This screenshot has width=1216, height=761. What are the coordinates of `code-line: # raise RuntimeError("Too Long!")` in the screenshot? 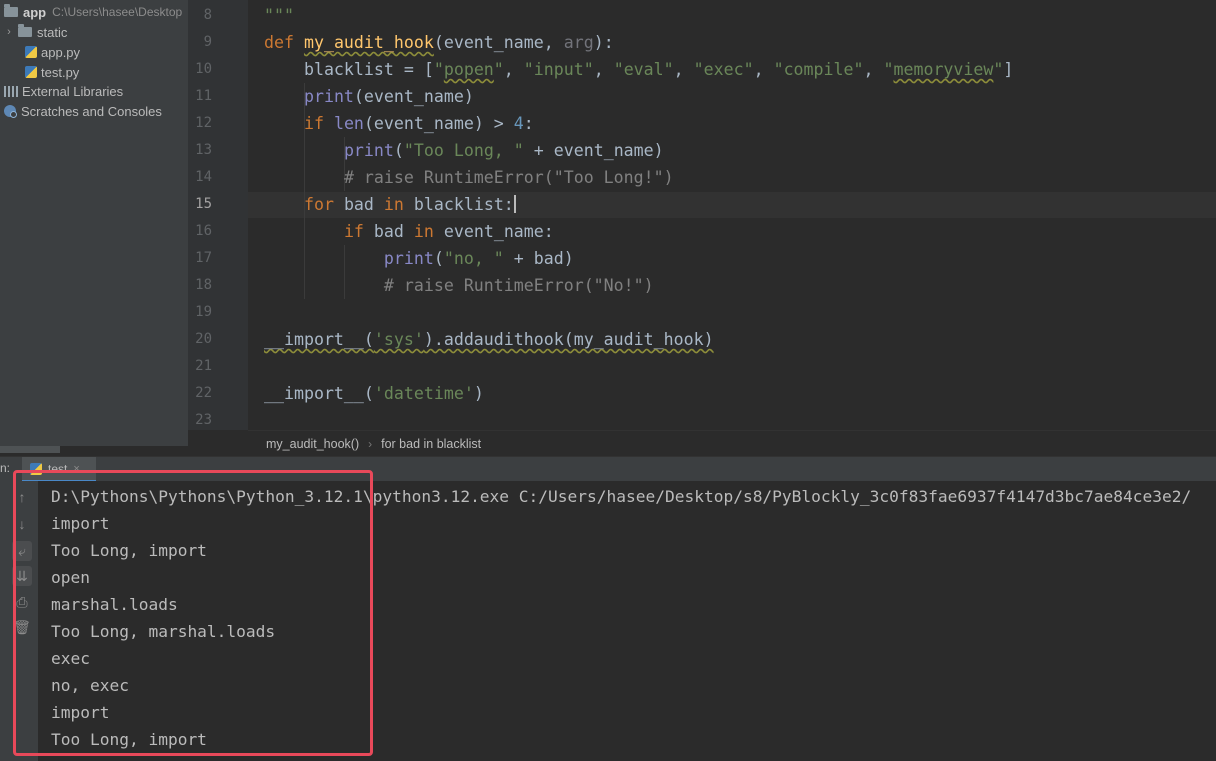 It's located at (508, 177).